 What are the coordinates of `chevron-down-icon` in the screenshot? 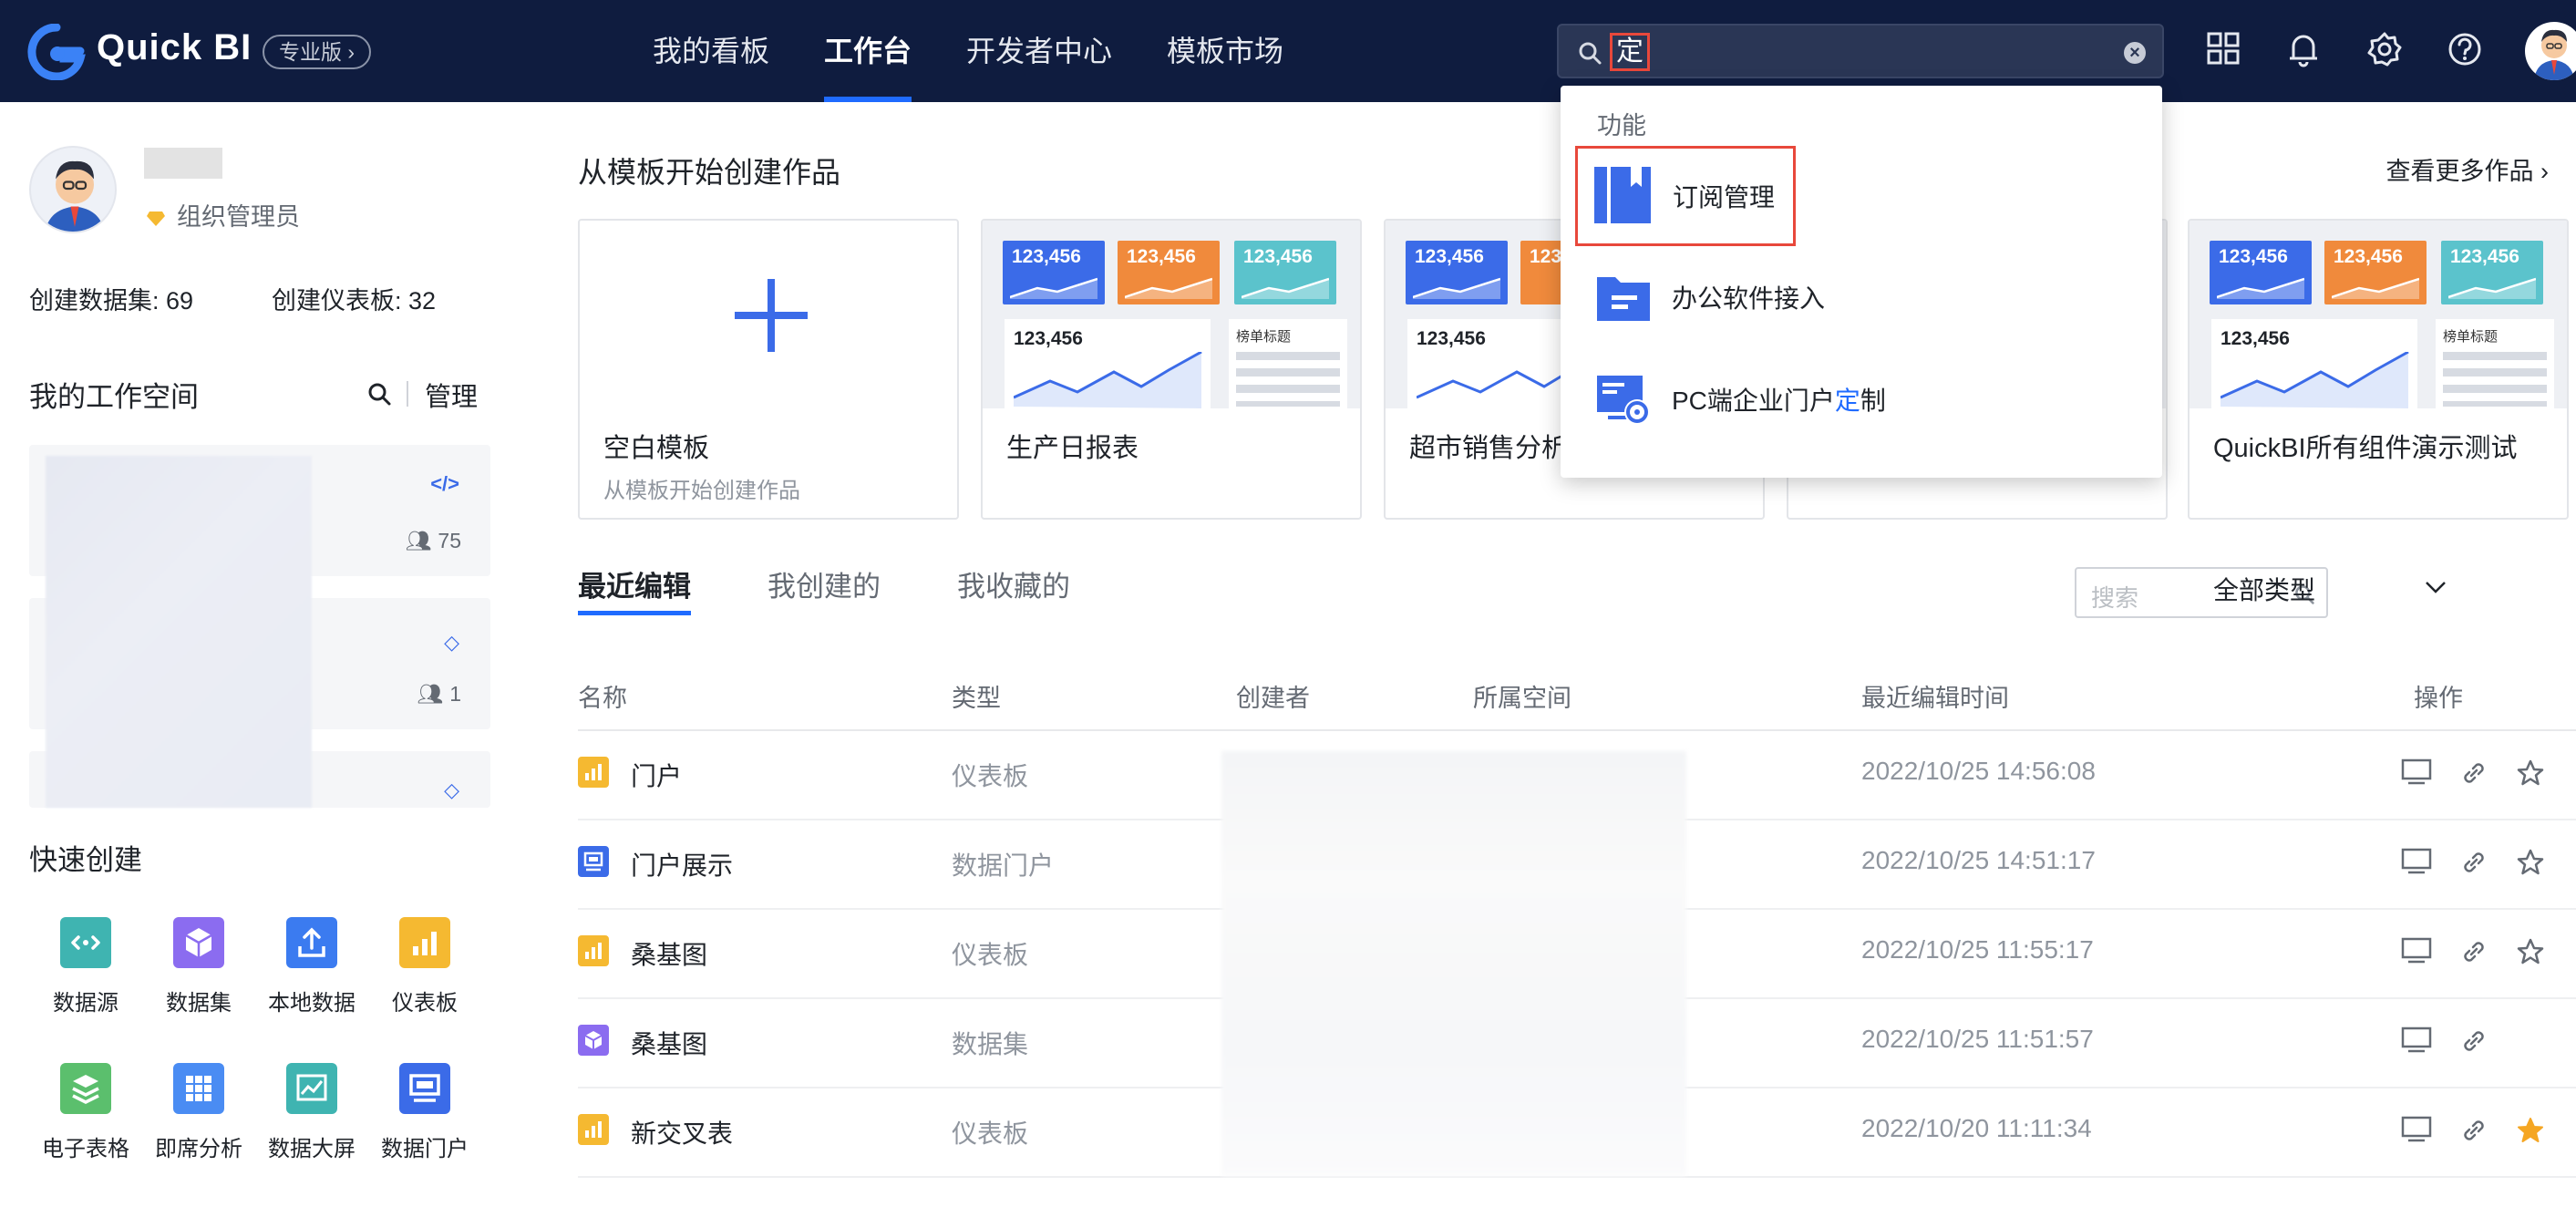 It's located at (2436, 587).